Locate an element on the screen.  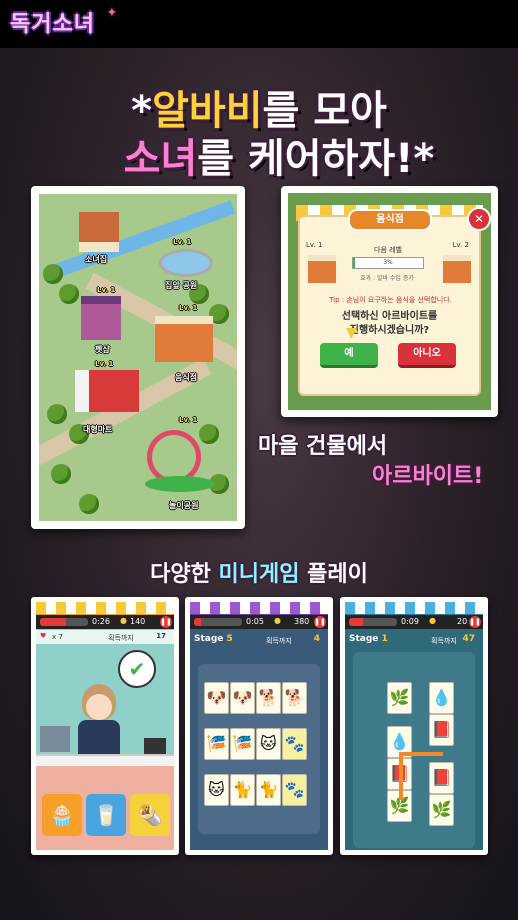
yes-button: 예 is located at coordinates (349, 355).